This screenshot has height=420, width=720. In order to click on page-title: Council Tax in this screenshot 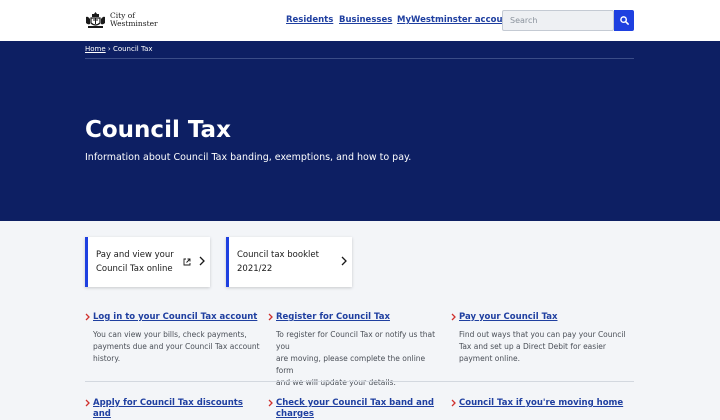, I will do `click(158, 130)`.